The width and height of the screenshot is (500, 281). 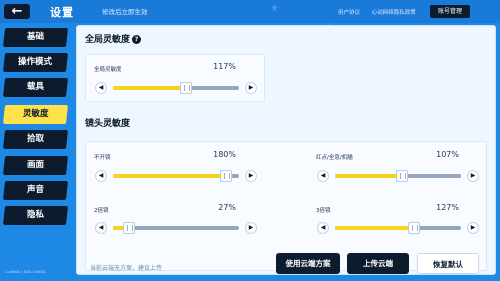 I want to click on tab-graphics: 画面, so click(x=35, y=165).